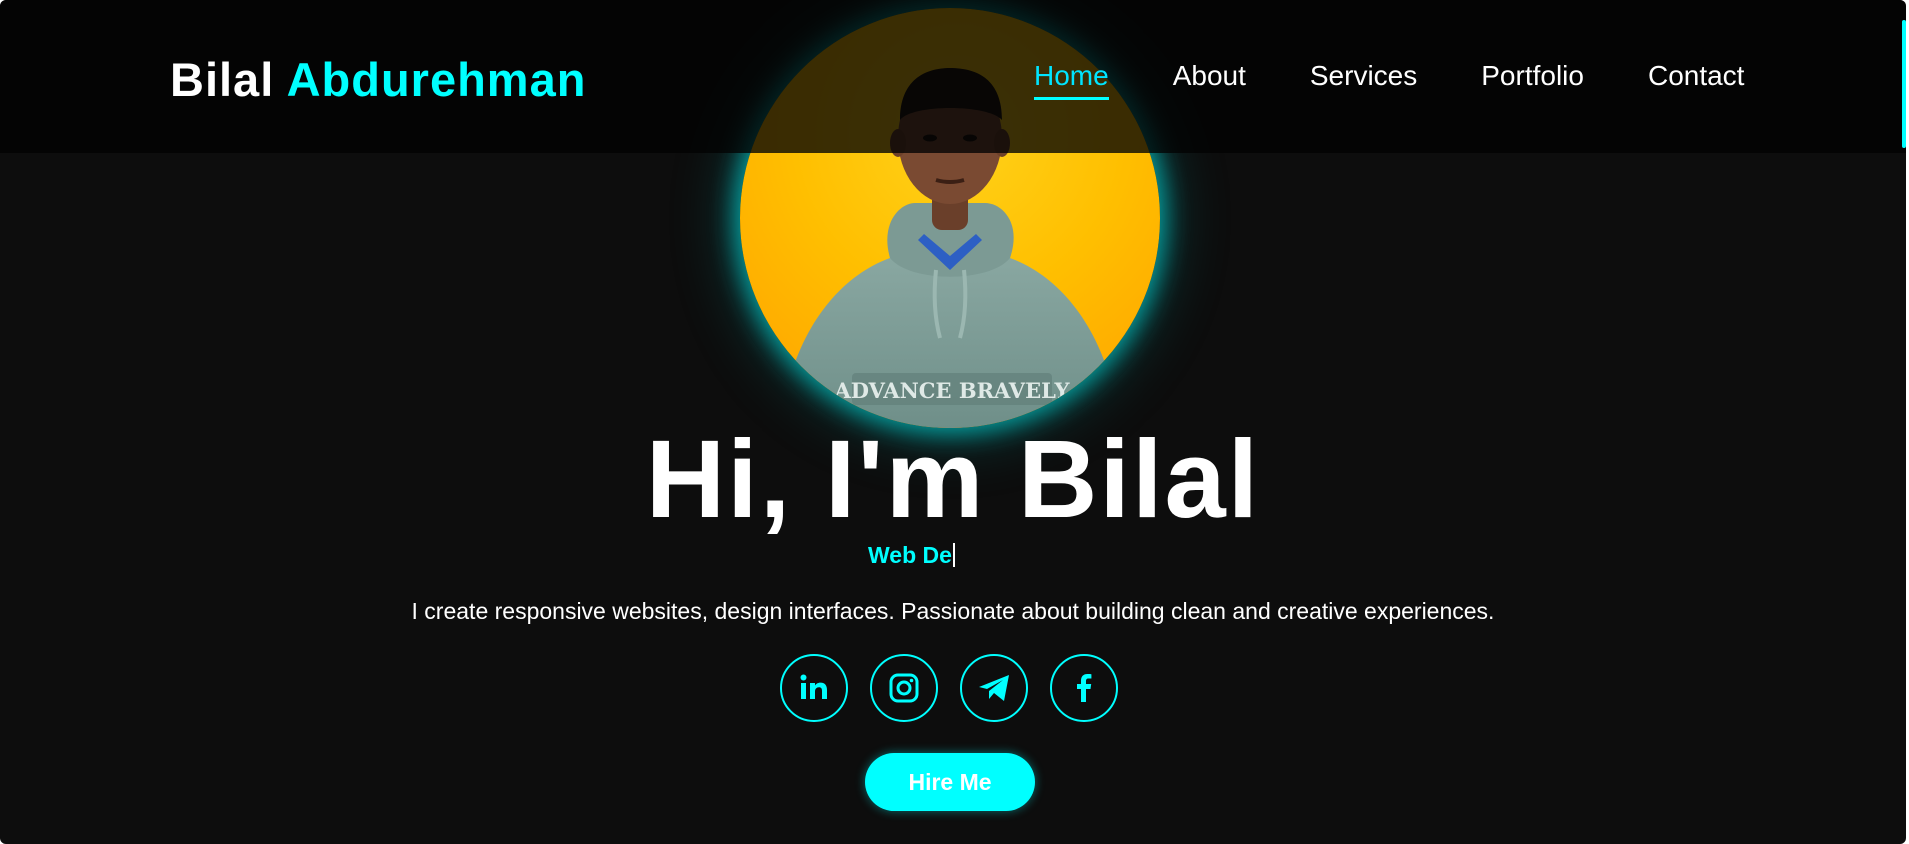 The height and width of the screenshot is (844, 1909). I want to click on telegram-icon, so click(994, 688).